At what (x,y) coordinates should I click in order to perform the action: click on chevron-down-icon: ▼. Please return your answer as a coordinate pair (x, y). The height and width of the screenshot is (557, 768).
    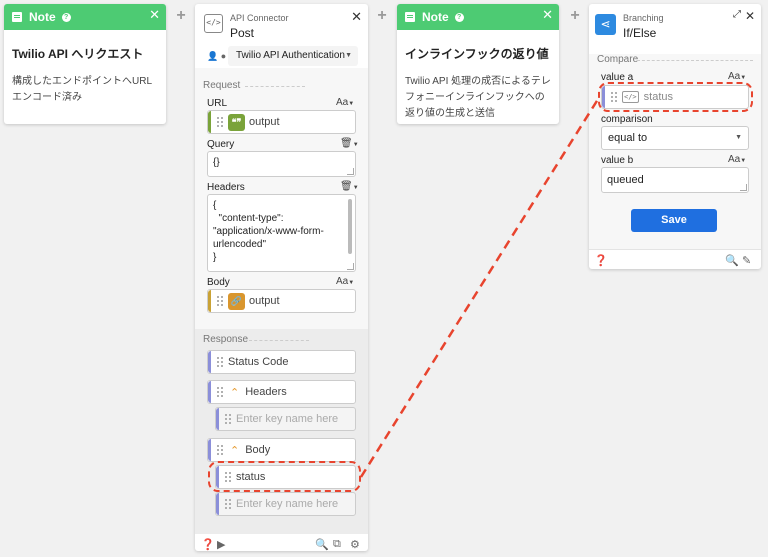
    Looking at the image, I should click on (738, 137).